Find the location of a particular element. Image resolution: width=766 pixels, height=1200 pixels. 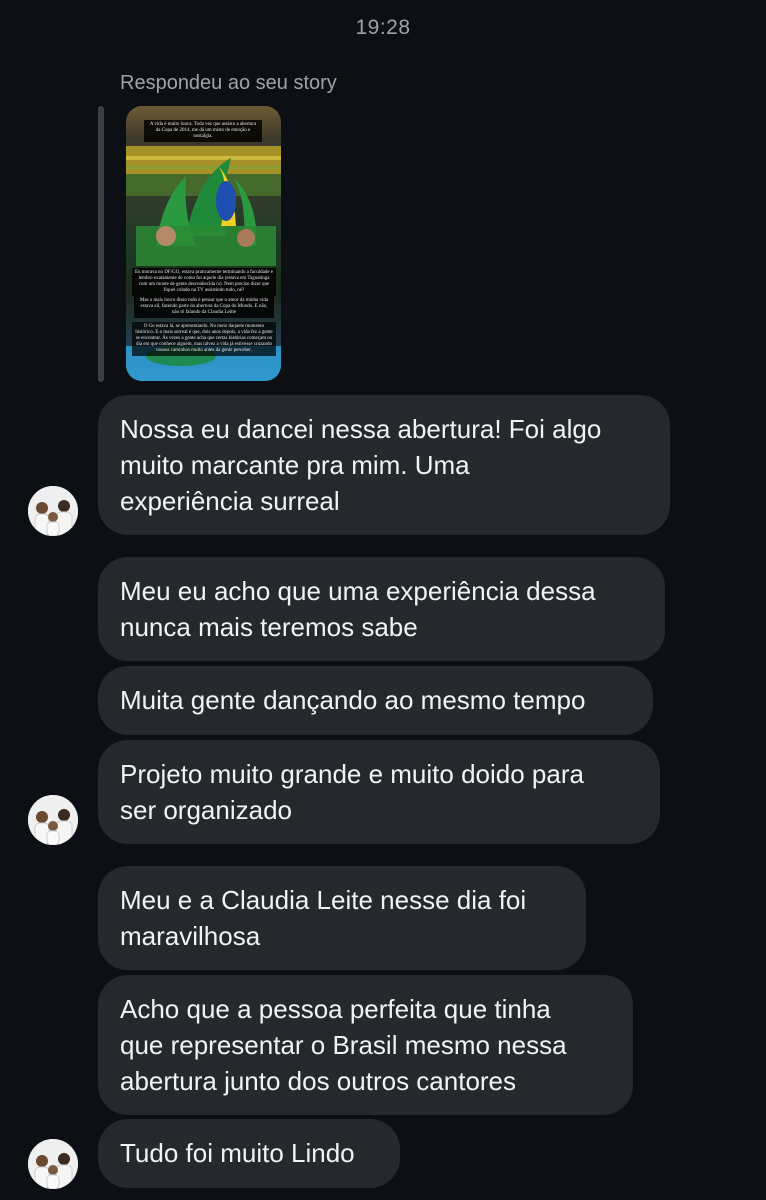

reply-indicator-bar is located at coordinates (101, 244).